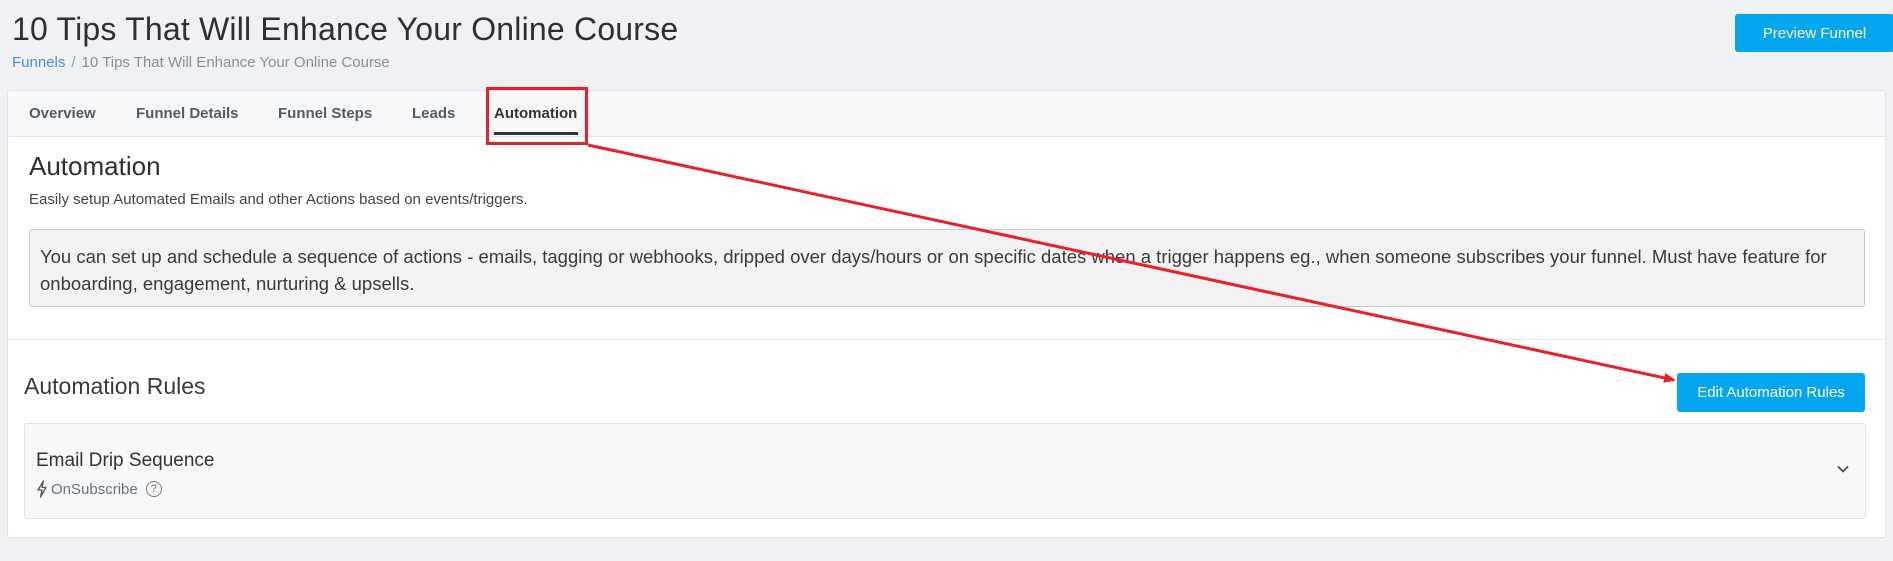 The image size is (1893, 561). I want to click on automation-title: Automation, so click(95, 166).